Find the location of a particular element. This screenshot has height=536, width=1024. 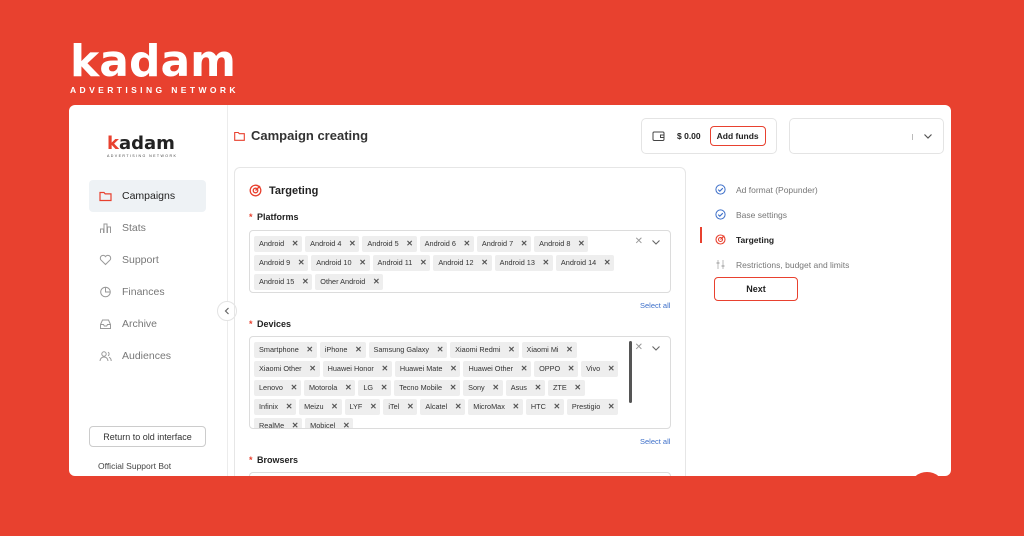

chip-label: MicroMax is located at coordinates (489, 406).